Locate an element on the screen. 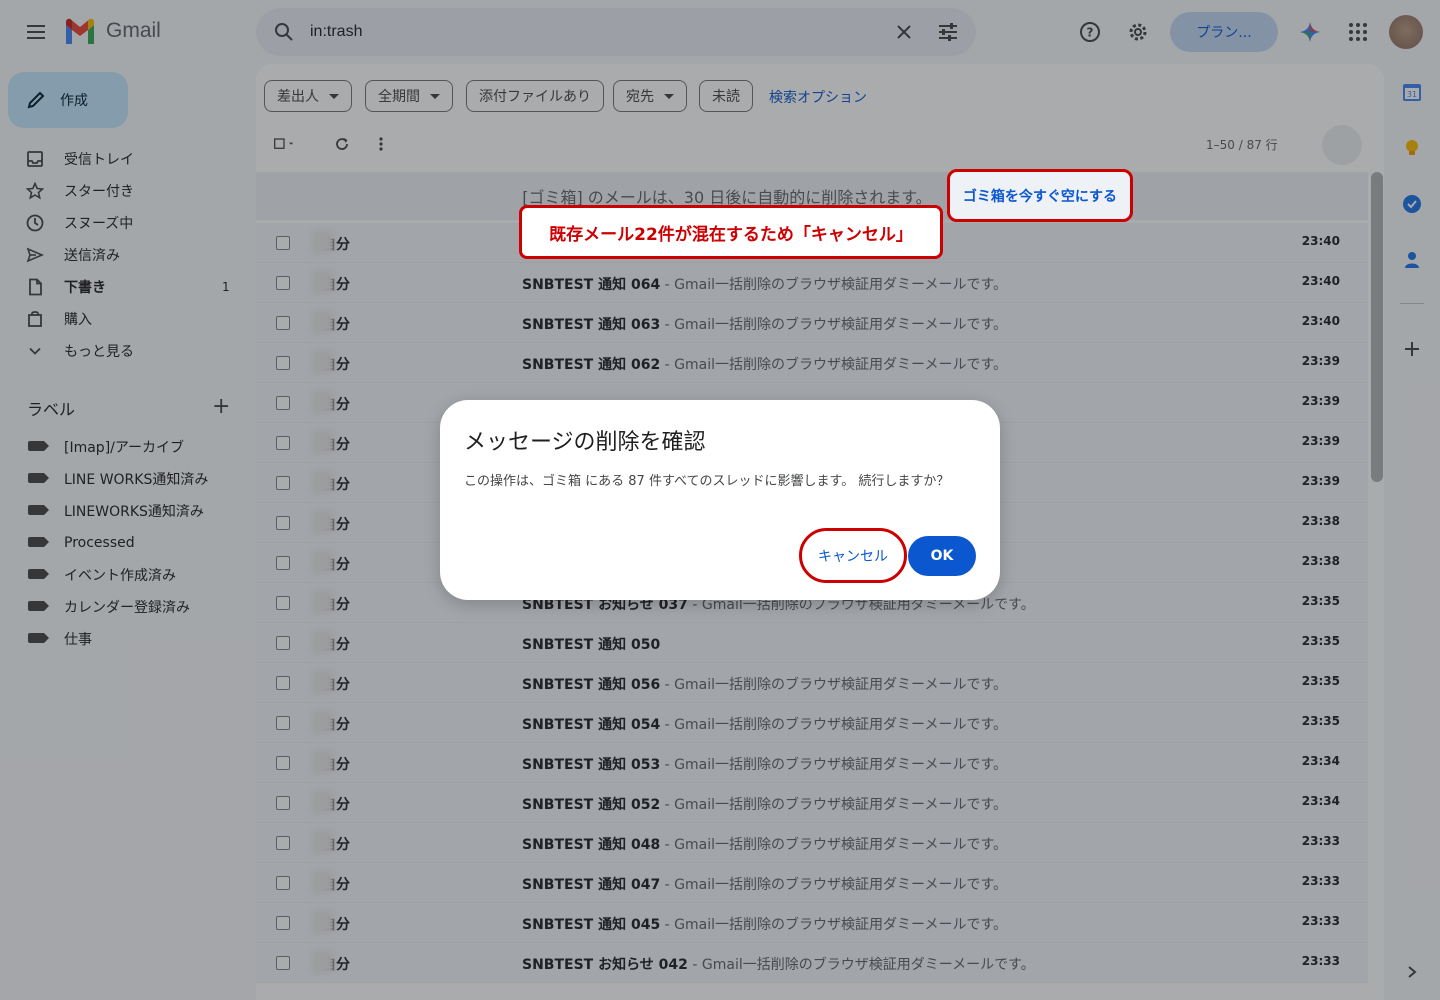 The image size is (1440, 1000). dialog-title: メッセージの削除を確認 is located at coordinates (585, 442).